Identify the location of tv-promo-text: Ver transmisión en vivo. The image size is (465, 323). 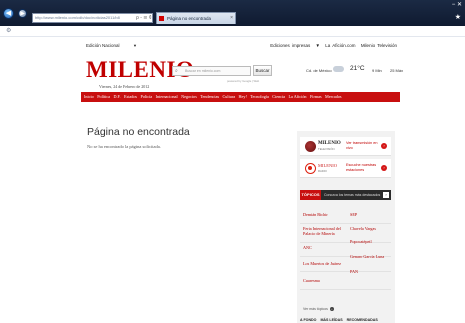
(362, 145).